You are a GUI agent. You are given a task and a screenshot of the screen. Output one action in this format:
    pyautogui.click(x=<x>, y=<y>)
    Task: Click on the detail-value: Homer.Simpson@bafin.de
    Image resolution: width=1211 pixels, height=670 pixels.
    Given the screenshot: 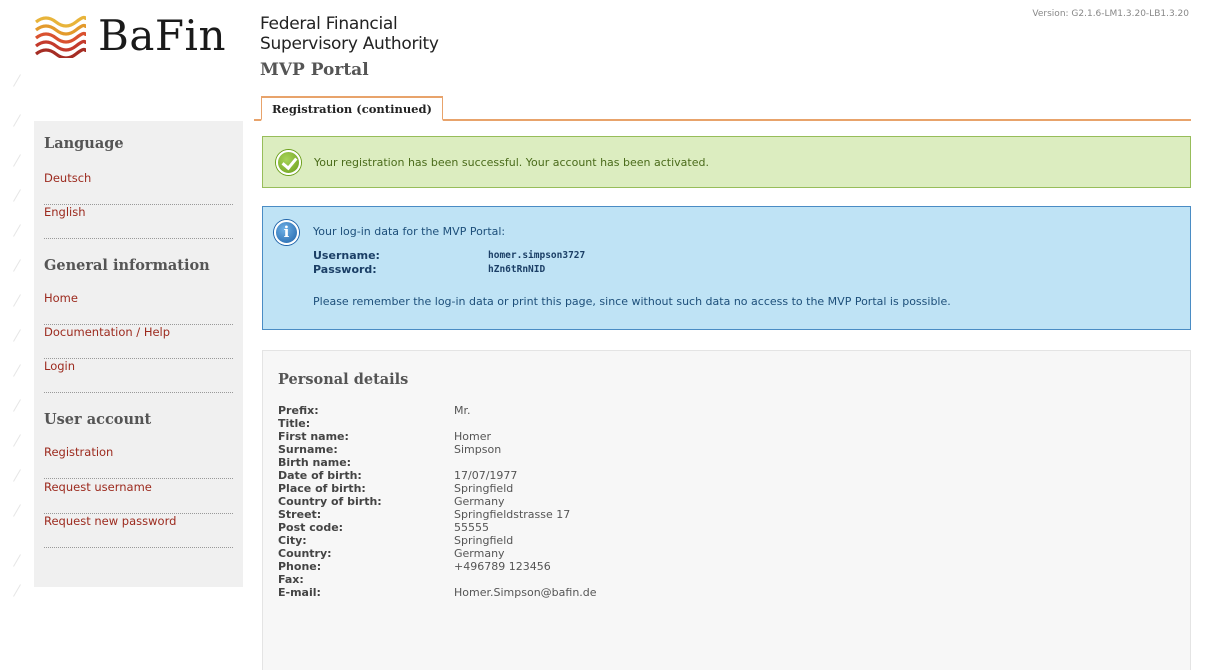 What is the action you would take?
    pyautogui.click(x=525, y=592)
    